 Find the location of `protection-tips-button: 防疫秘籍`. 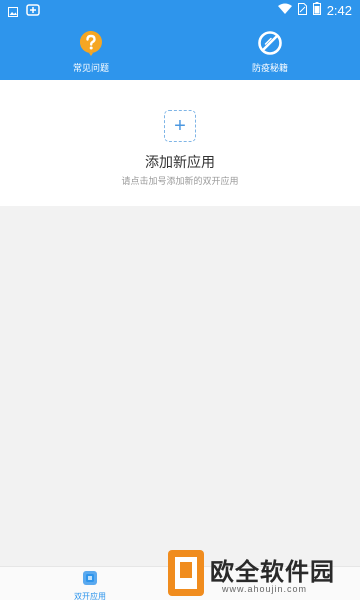

protection-tips-button: 防疫秘籍 is located at coordinates (270, 52).